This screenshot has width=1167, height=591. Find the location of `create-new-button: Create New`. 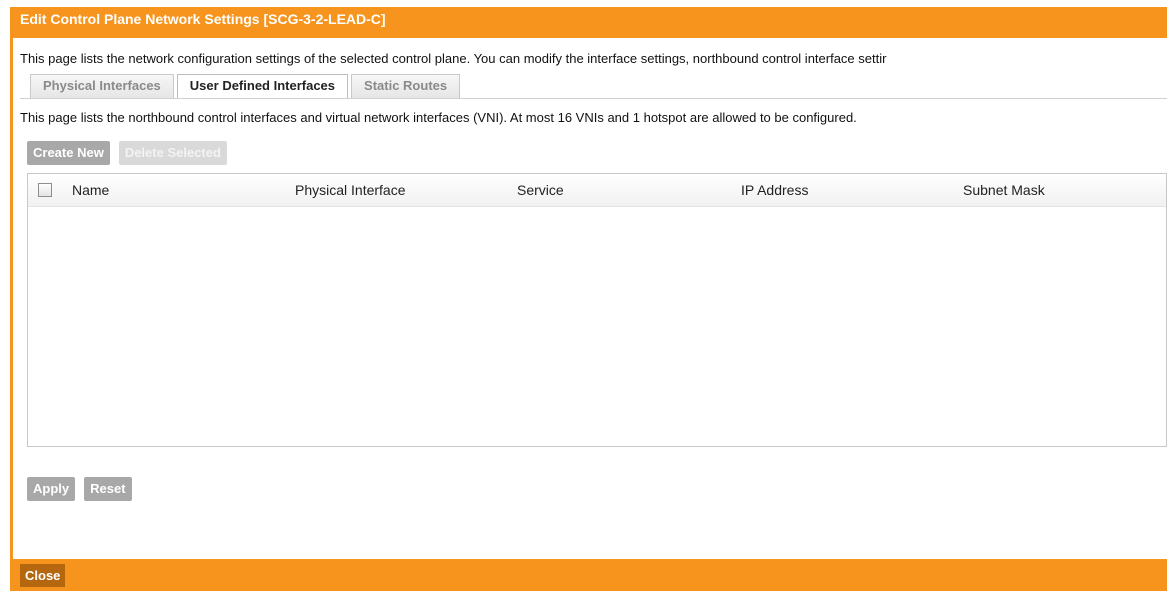

create-new-button: Create New is located at coordinates (68, 153).